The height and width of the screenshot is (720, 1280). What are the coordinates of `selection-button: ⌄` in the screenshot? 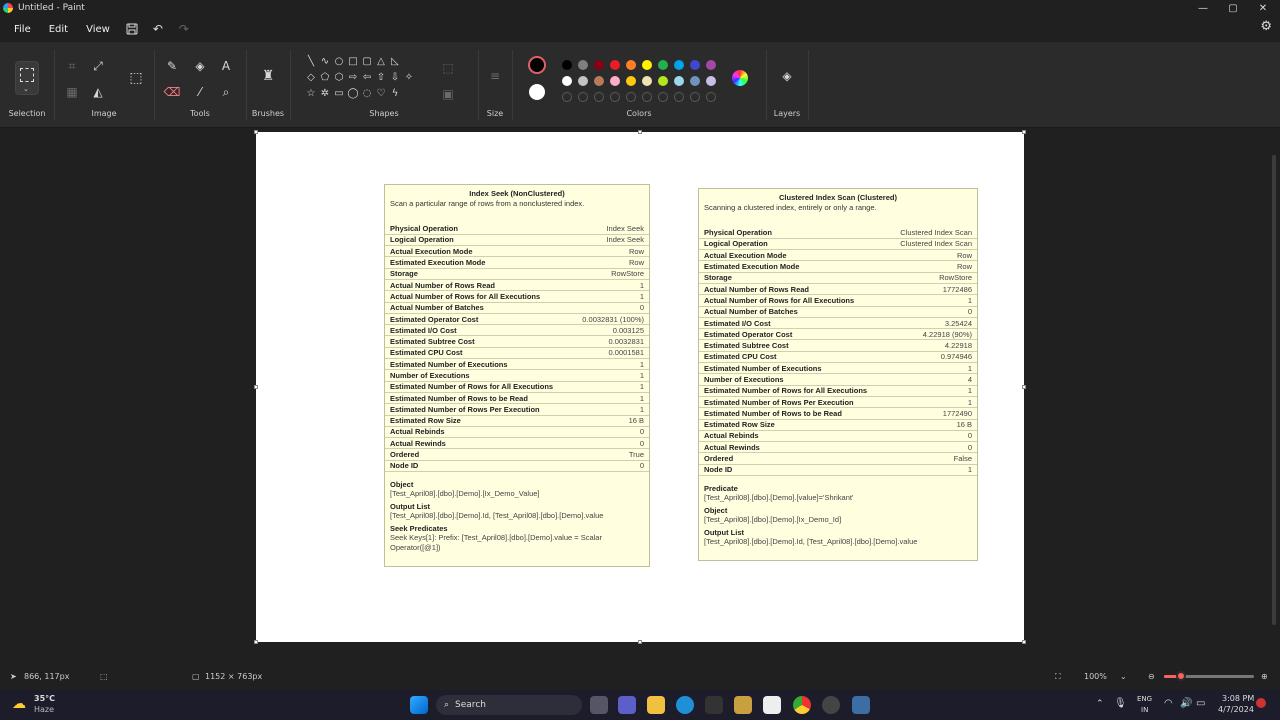 It's located at (27, 78).